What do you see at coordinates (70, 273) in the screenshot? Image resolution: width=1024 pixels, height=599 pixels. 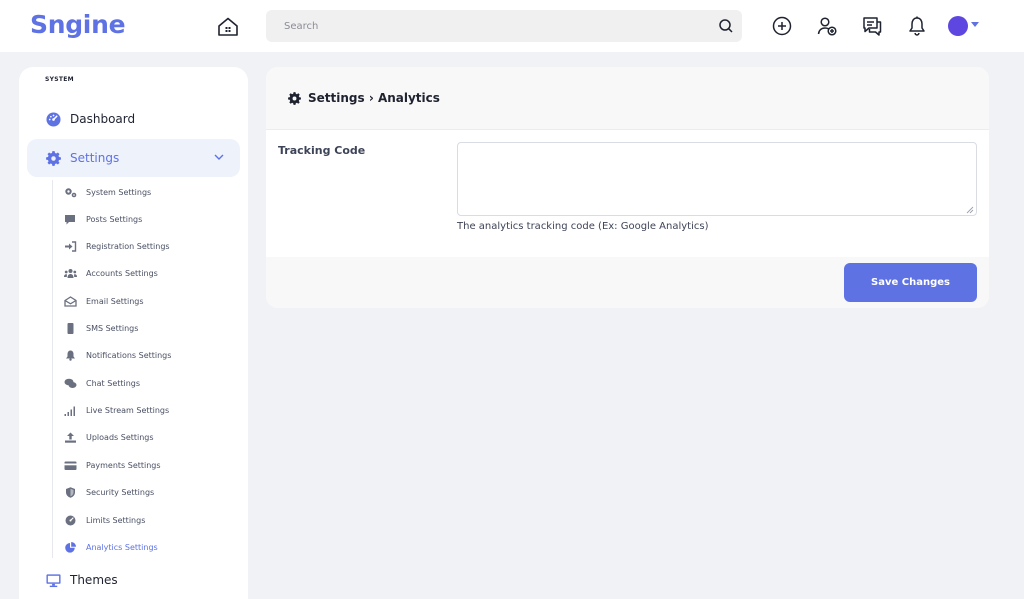 I see `users-icon` at bounding box center [70, 273].